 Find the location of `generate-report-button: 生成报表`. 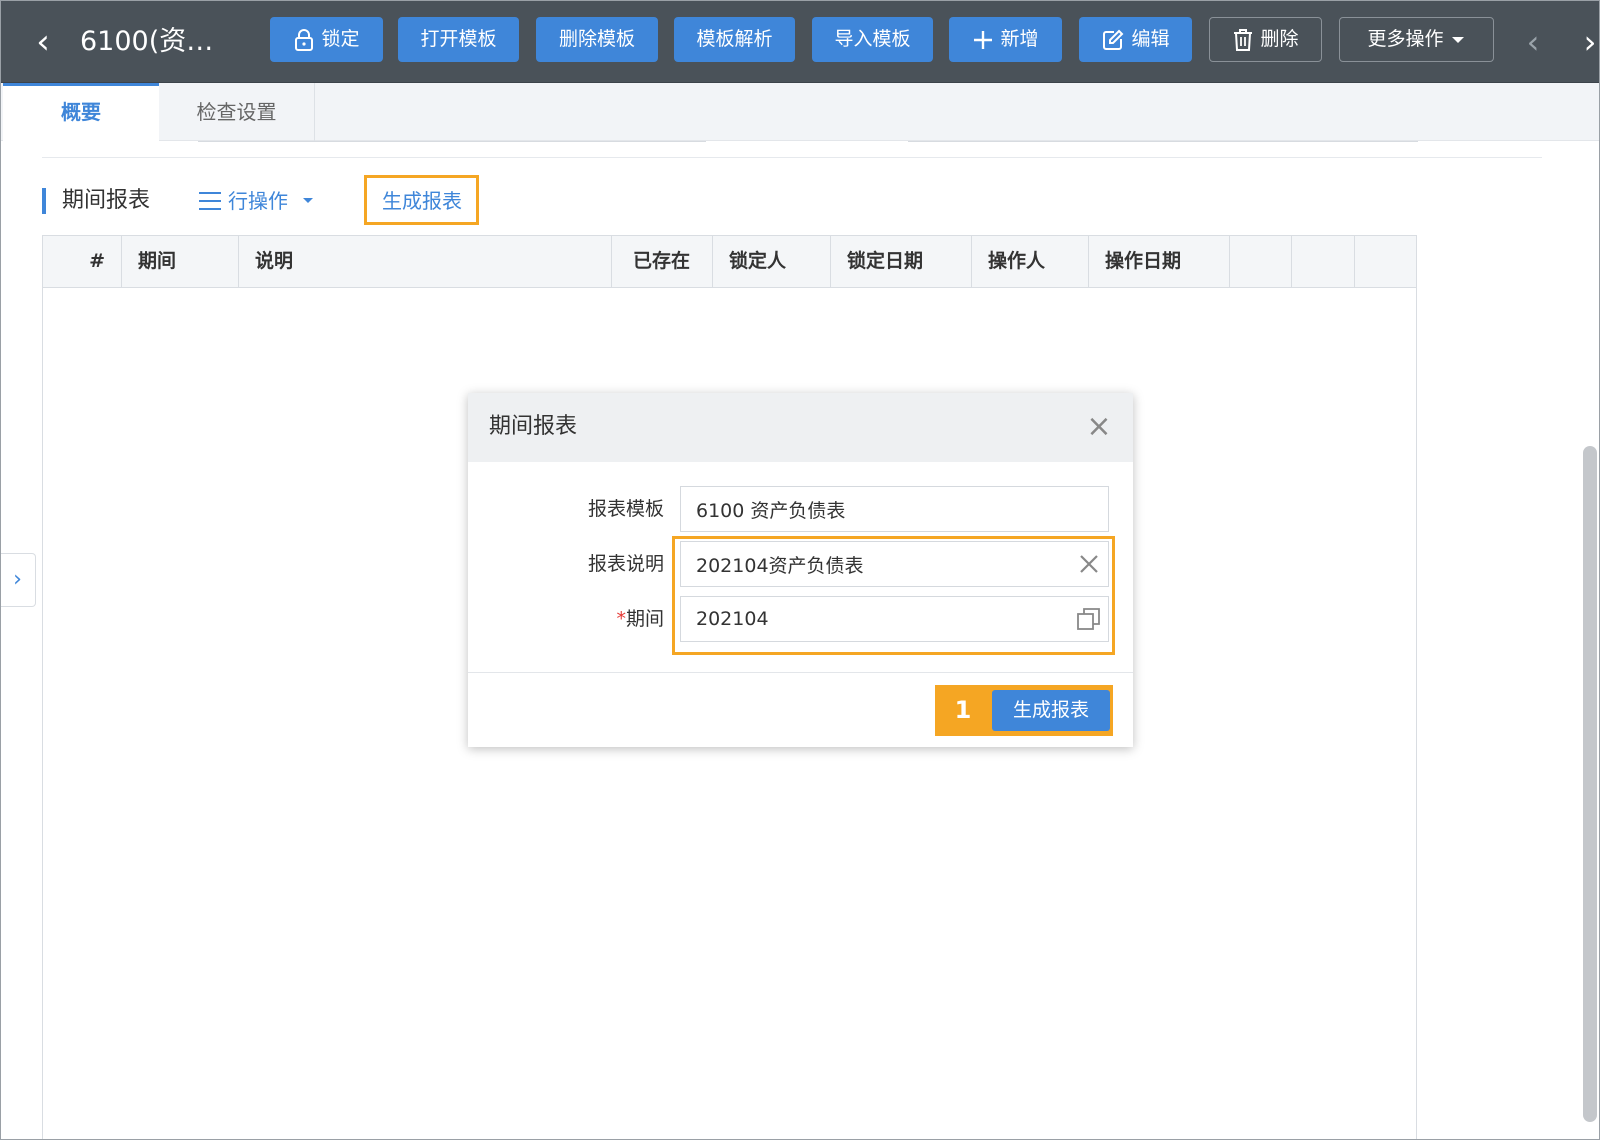

generate-report-button: 生成报表 is located at coordinates (1051, 710).